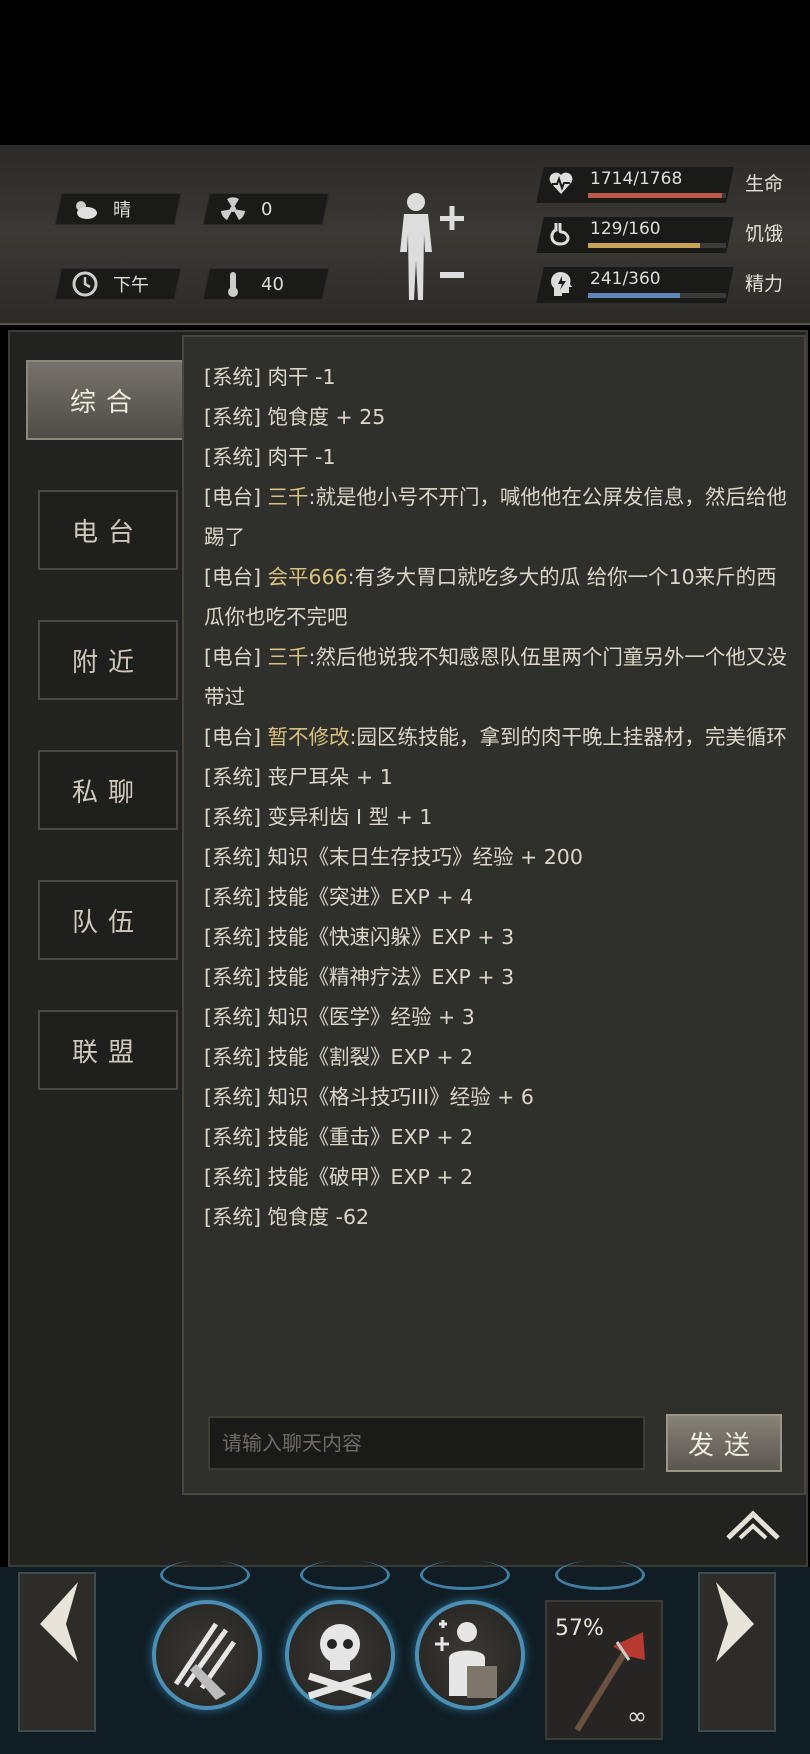 The width and height of the screenshot is (810, 1754). Describe the element at coordinates (205, 1661) in the screenshot. I see `slash-attack-icon` at that location.